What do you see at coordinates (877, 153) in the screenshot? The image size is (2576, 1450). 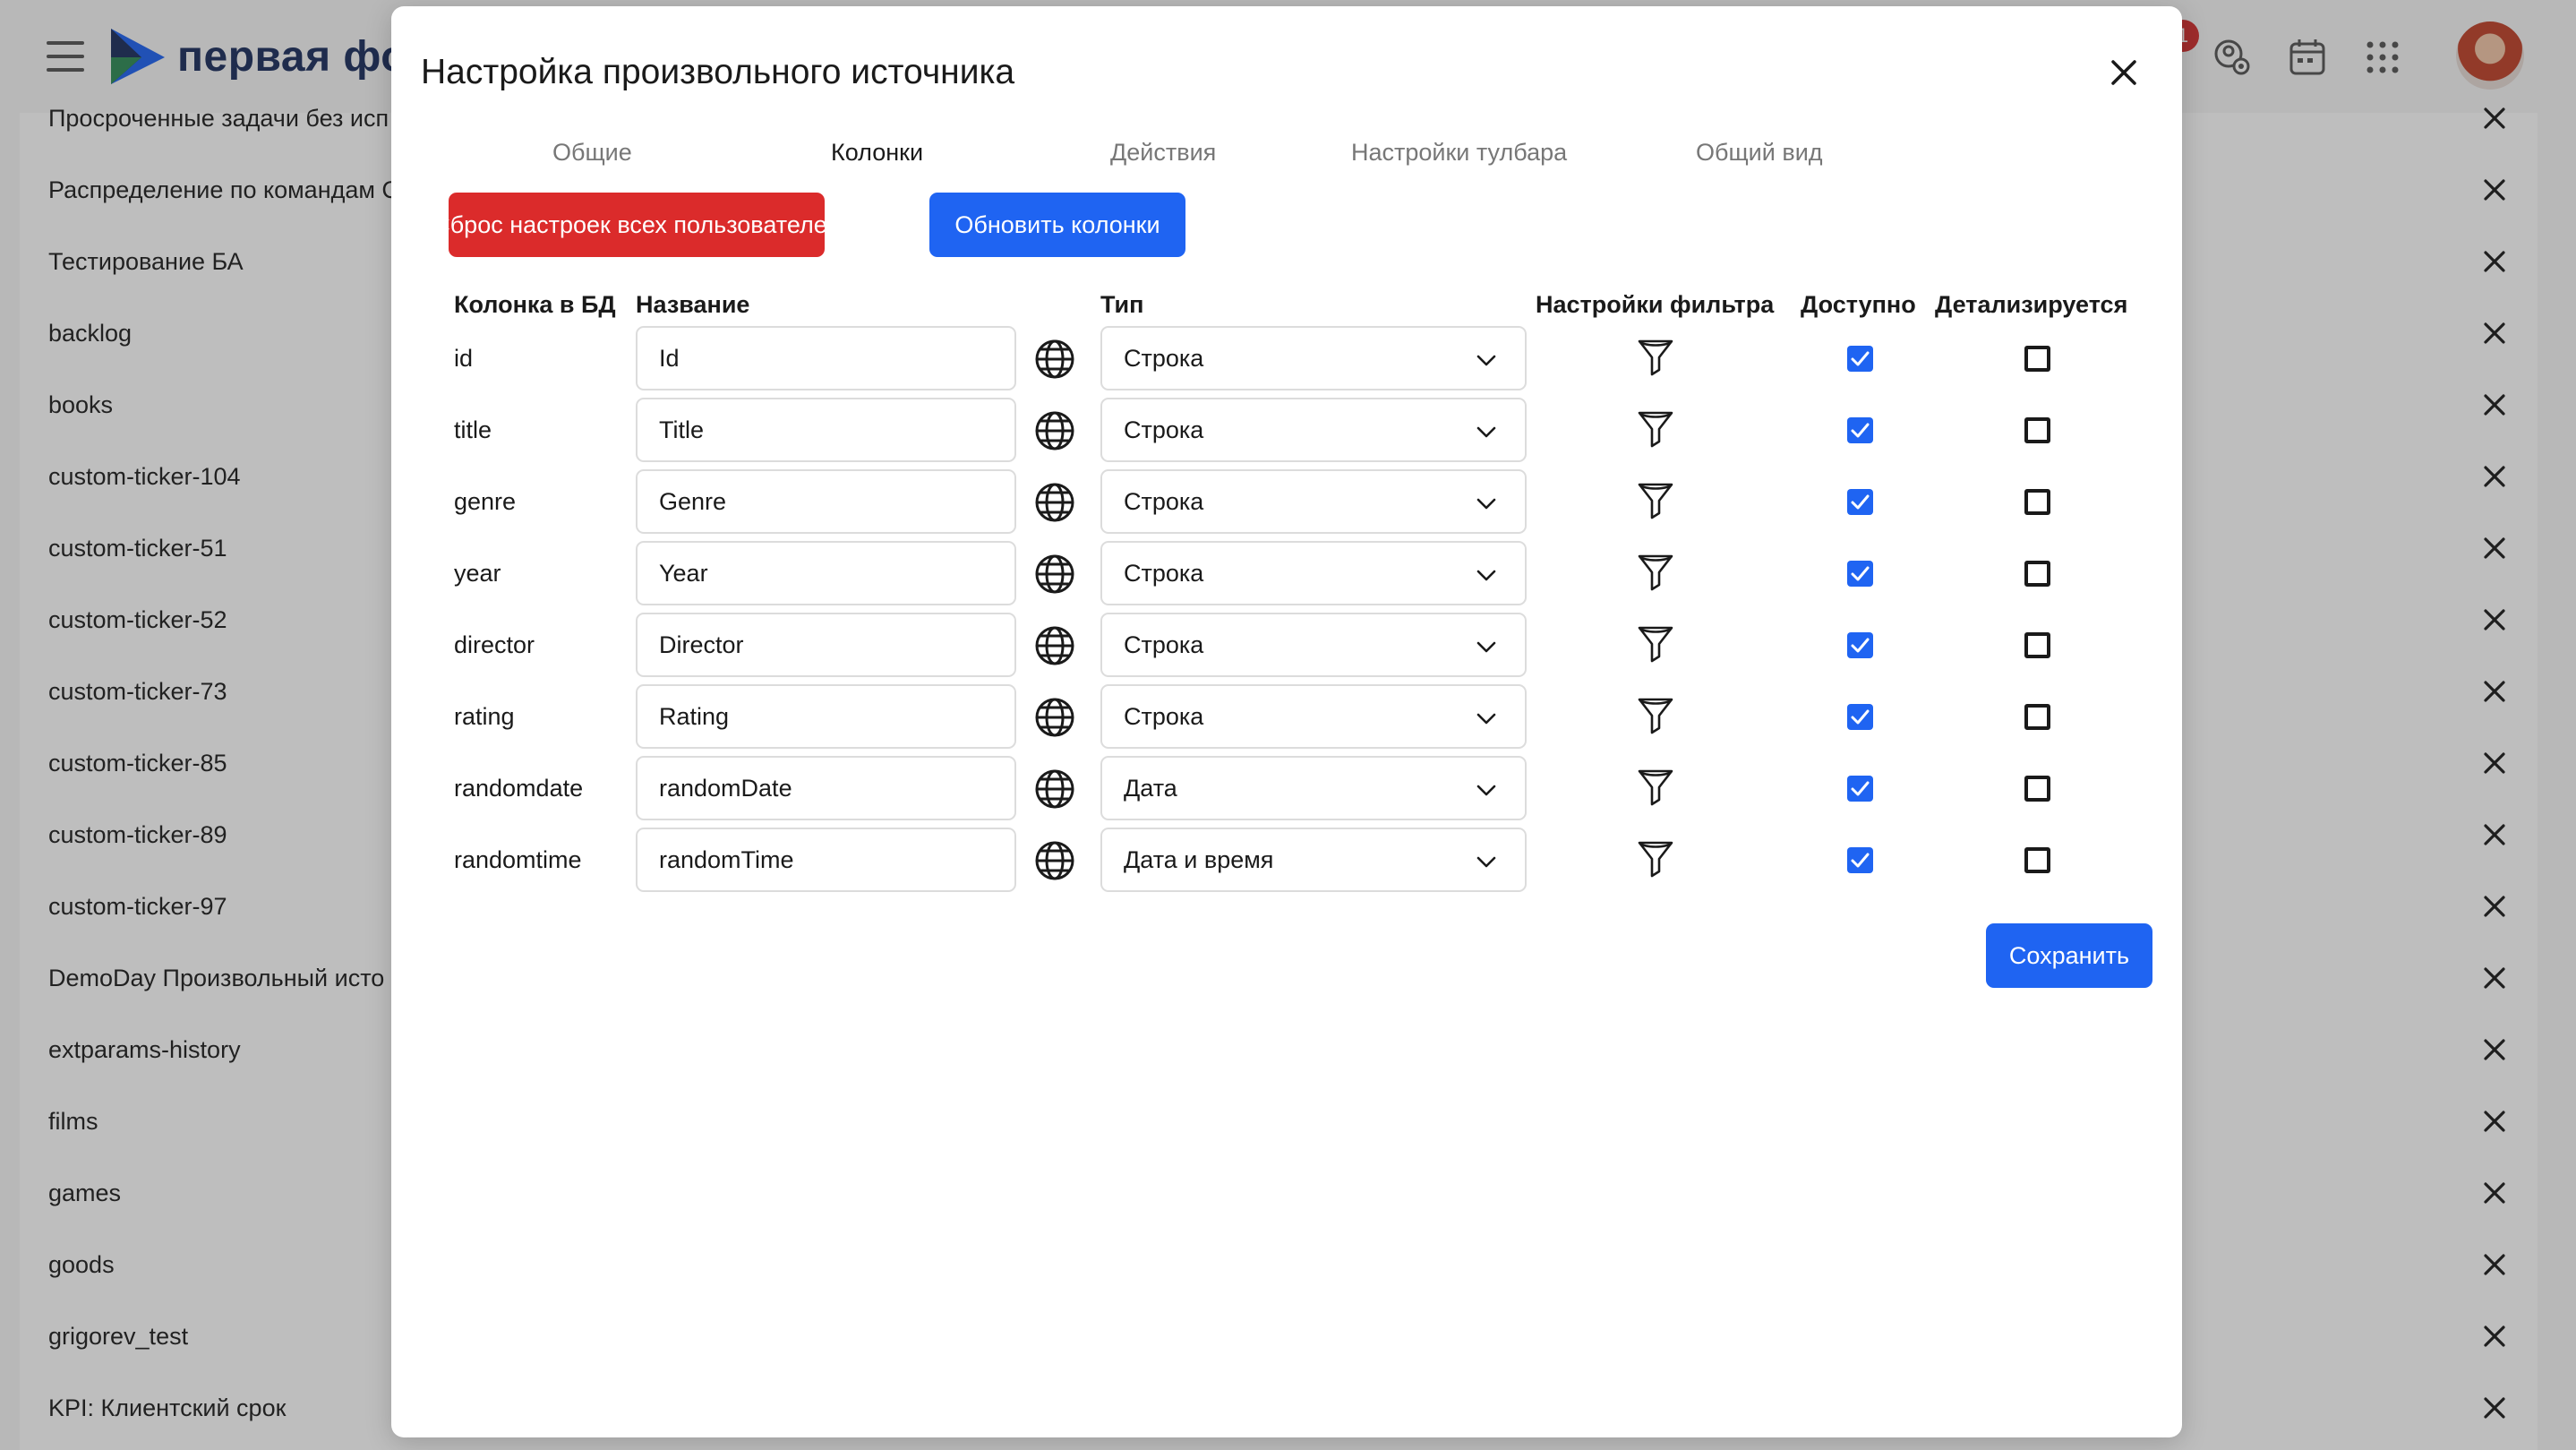 I see `tab-columns: Колонки` at bounding box center [877, 153].